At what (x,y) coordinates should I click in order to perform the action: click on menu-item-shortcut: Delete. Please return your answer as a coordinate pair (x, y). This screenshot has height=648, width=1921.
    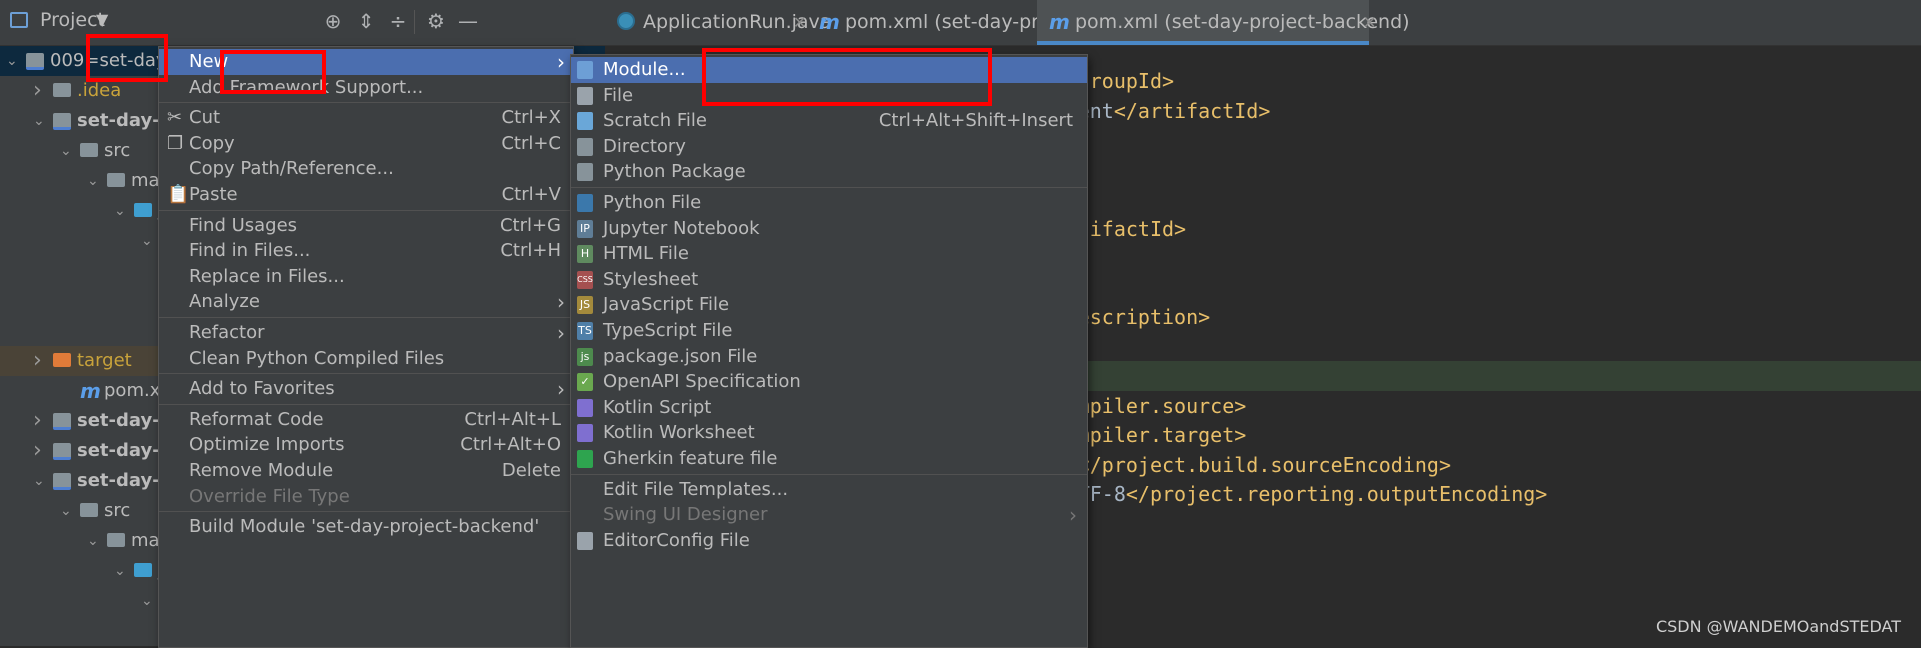
    Looking at the image, I should click on (531, 470).